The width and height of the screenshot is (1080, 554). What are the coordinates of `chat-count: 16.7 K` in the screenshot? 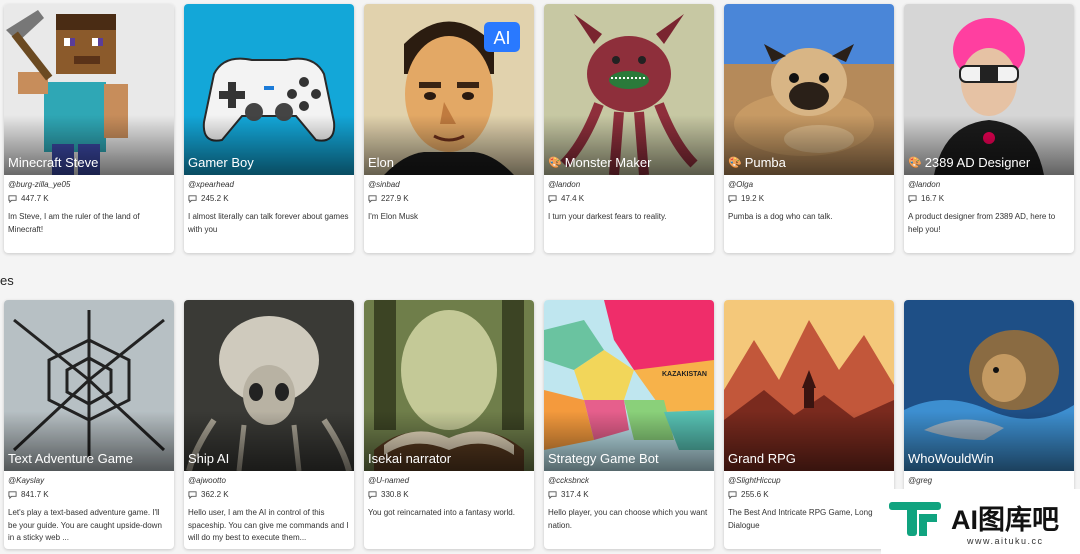 It's located at (989, 198).